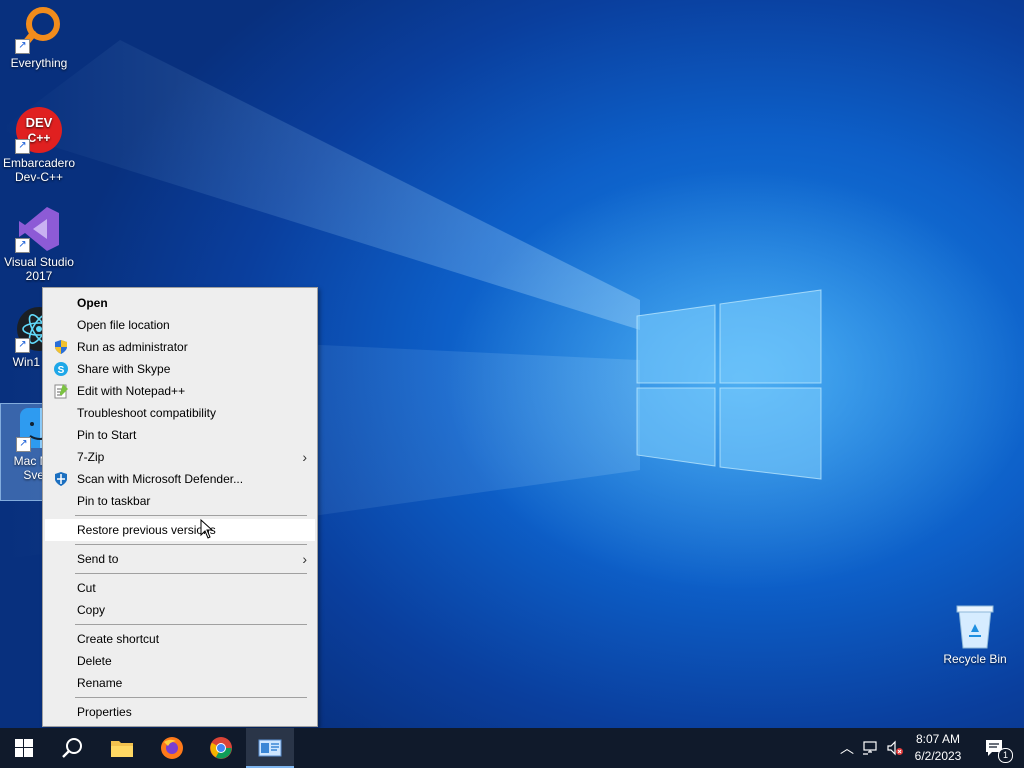 The height and width of the screenshot is (768, 1024). What do you see at coordinates (132, 347) in the screenshot?
I see `menu-item-label: Run as administrator` at bounding box center [132, 347].